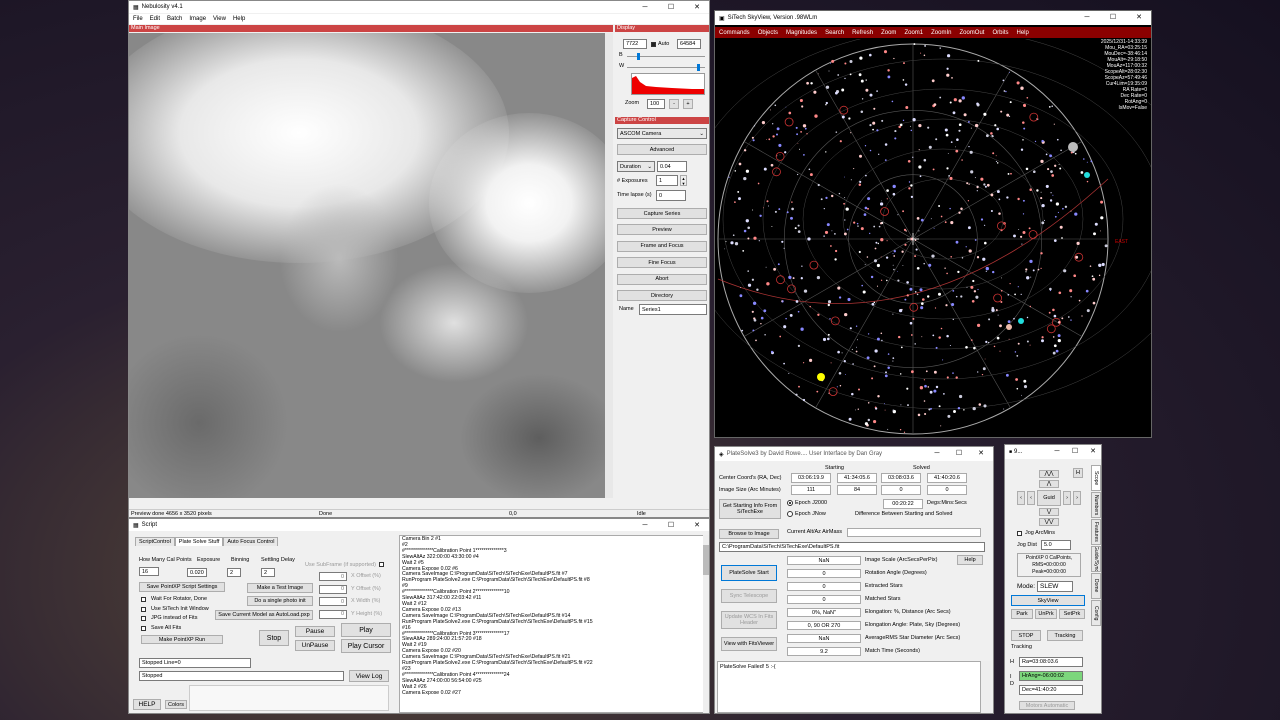  I want to click on script-tab-2: Auto Focus Control, so click(251, 541).